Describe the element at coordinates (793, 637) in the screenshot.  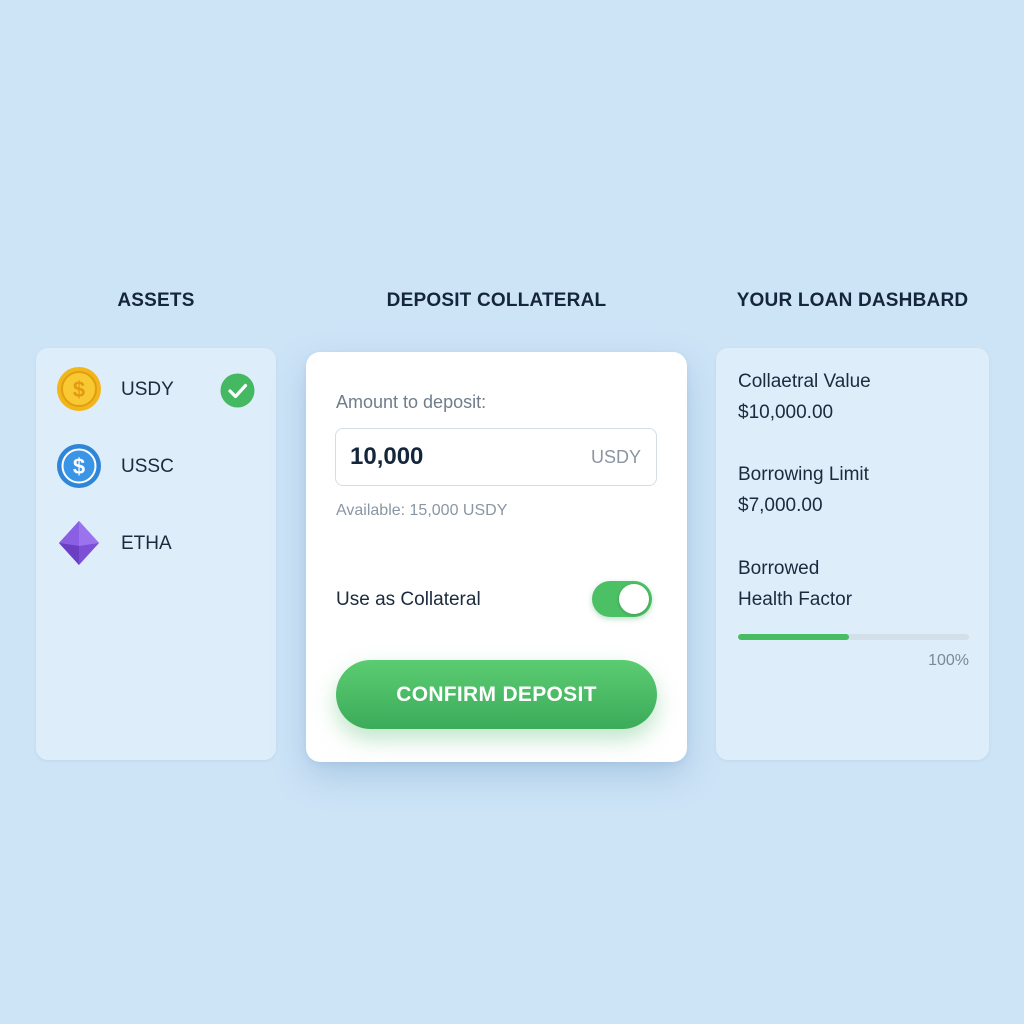
I see `health-factor-fill` at that location.